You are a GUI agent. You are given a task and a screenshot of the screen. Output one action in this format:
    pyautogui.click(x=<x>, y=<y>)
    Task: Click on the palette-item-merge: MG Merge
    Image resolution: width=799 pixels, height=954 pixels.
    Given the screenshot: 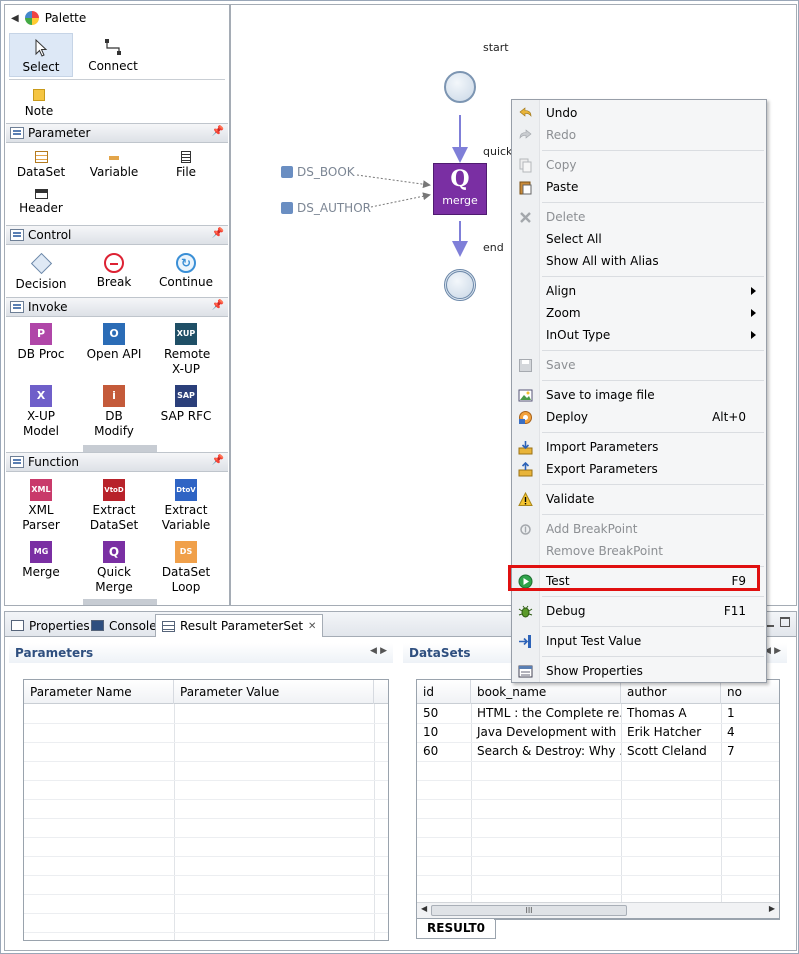 What is the action you would take?
    pyautogui.click(x=41, y=560)
    